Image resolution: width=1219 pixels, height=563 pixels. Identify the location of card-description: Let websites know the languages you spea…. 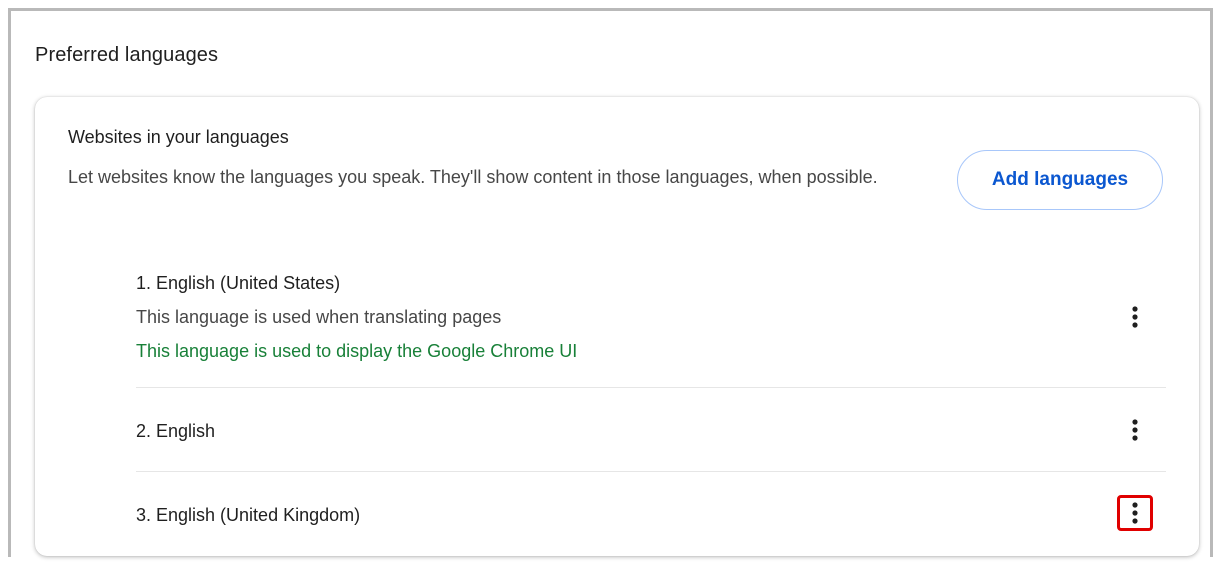
(473, 177).